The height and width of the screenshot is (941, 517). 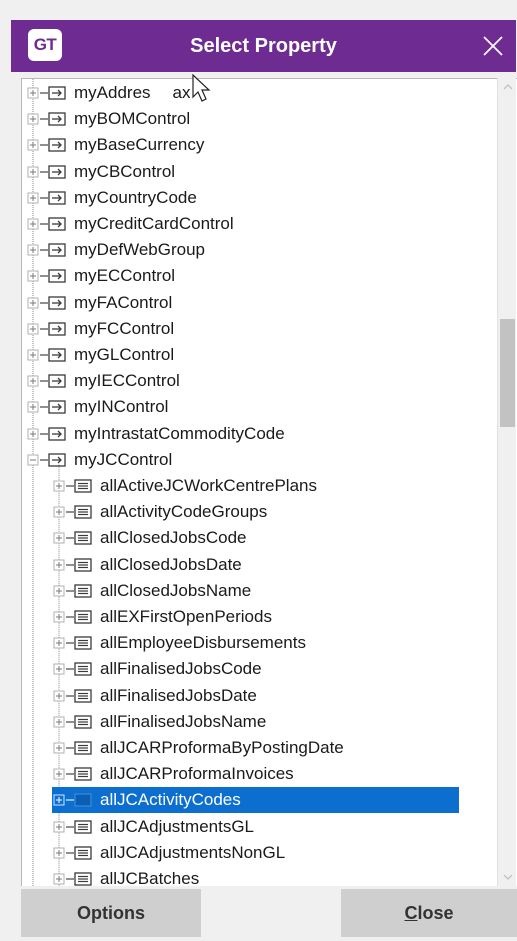 What do you see at coordinates (236, 172) in the screenshot?
I see `tree-node: myCBControl` at bounding box center [236, 172].